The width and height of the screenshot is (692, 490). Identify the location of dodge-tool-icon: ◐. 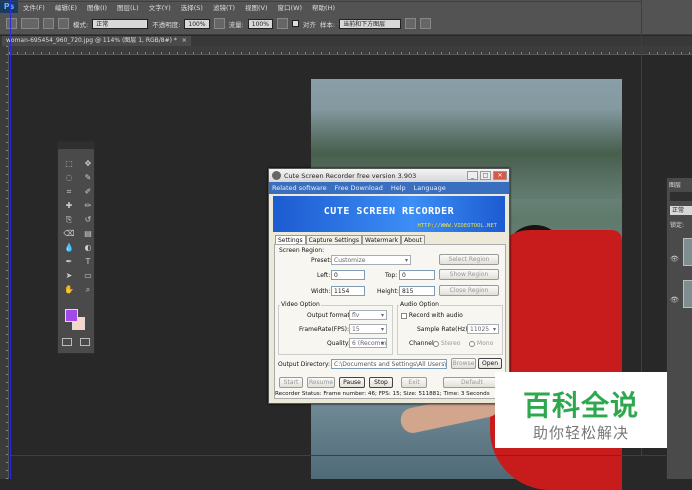
(88, 247).